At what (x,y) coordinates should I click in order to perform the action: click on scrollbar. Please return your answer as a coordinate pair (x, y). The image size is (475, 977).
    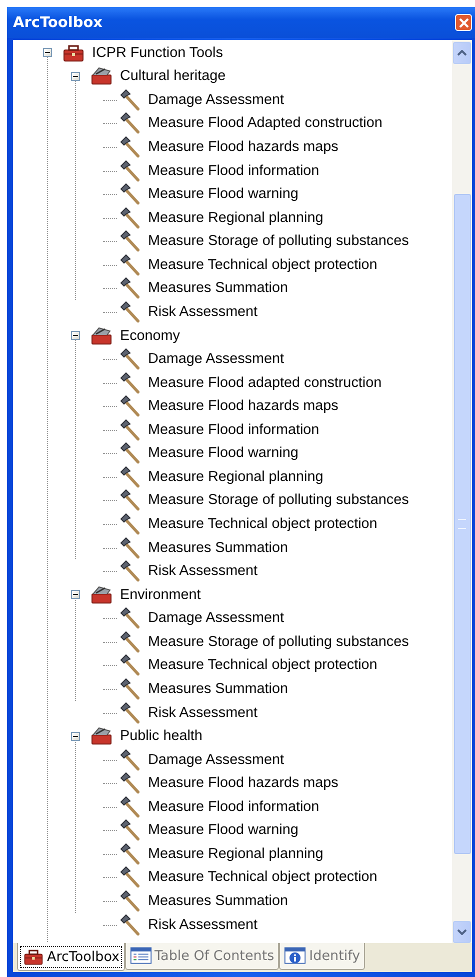
    Looking at the image, I should click on (462, 491).